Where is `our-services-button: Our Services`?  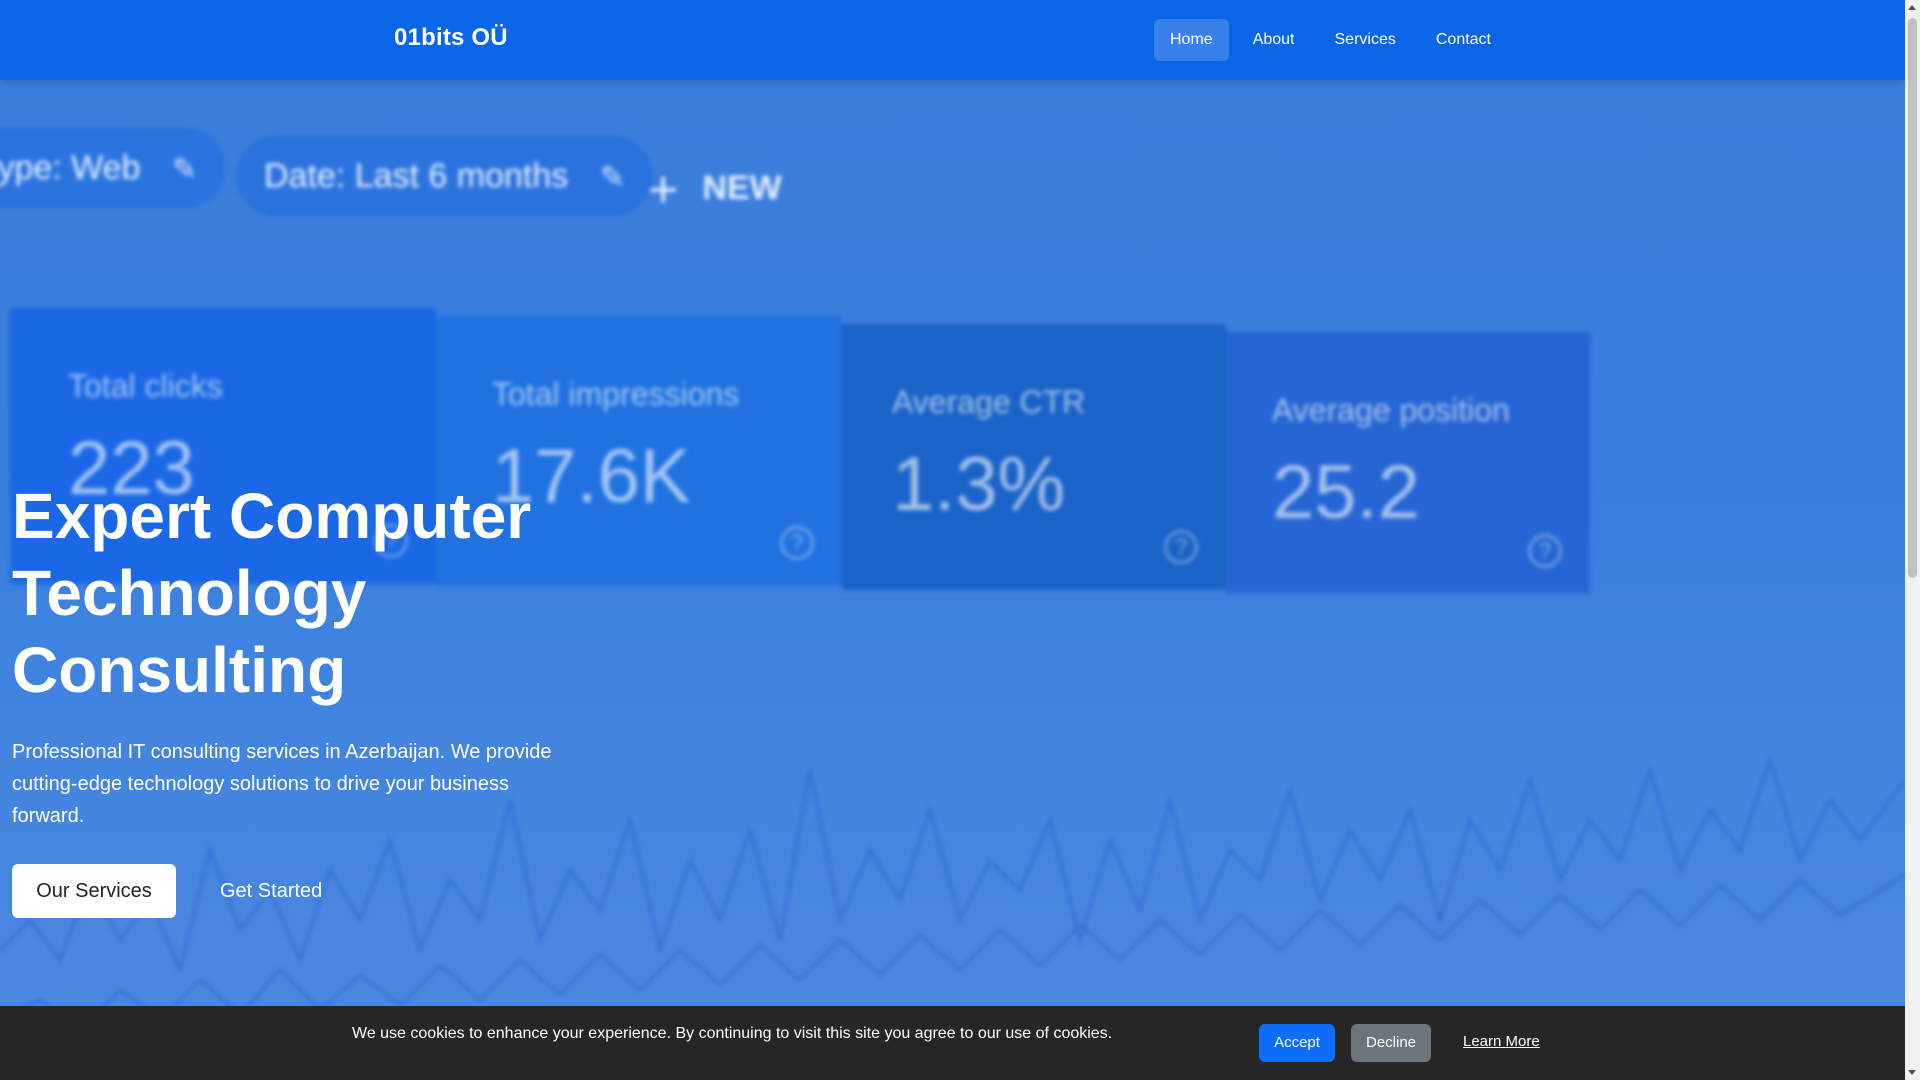 our-services-button: Our Services is located at coordinates (94, 891).